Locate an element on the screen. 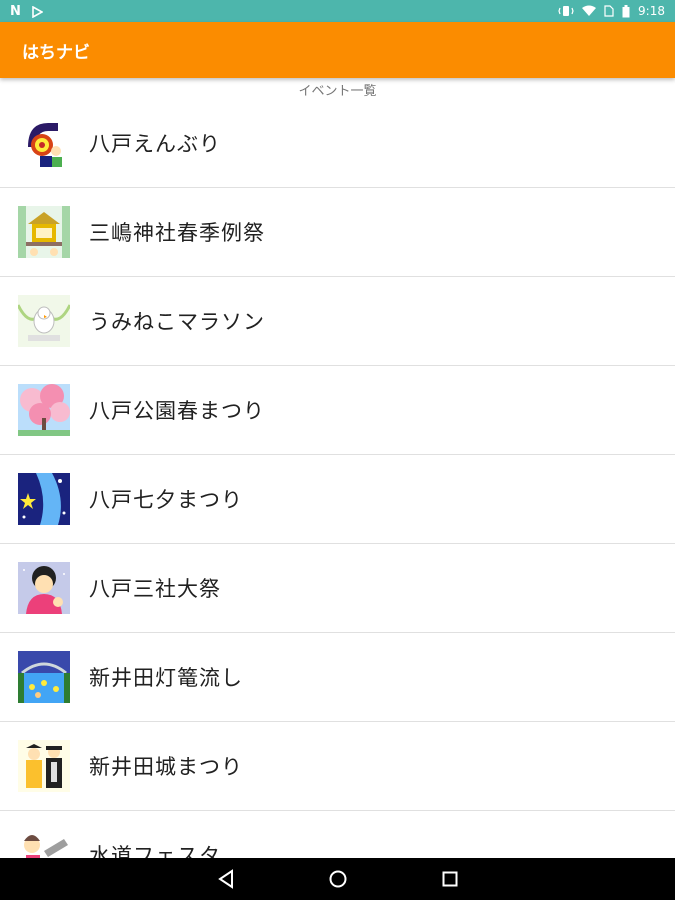 The image size is (675, 900). play-store-icon is located at coordinates (37, 11).